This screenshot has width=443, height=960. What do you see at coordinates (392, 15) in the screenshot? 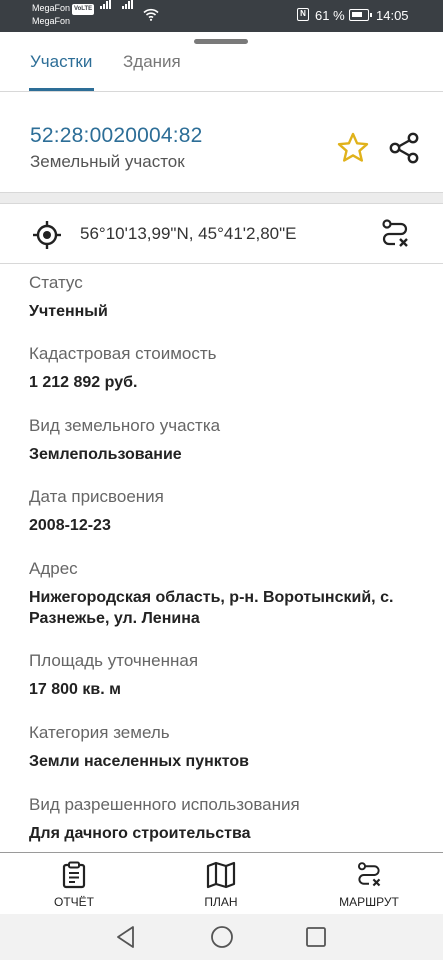
I see `clock: 14:05` at bounding box center [392, 15].